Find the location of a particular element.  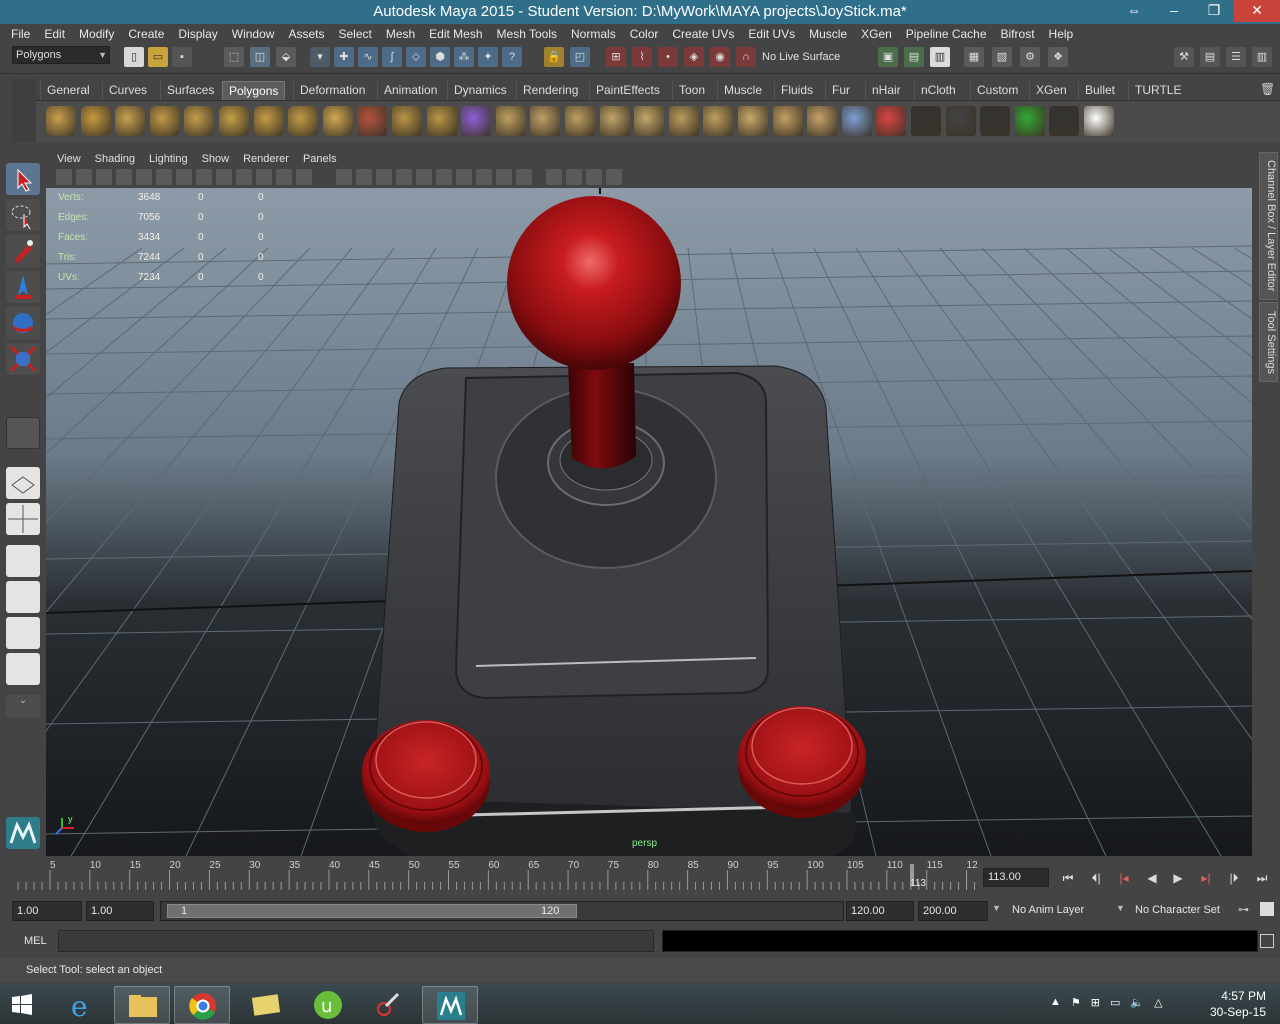

character-set-label: No Character Set is located at coordinates (1177, 910).